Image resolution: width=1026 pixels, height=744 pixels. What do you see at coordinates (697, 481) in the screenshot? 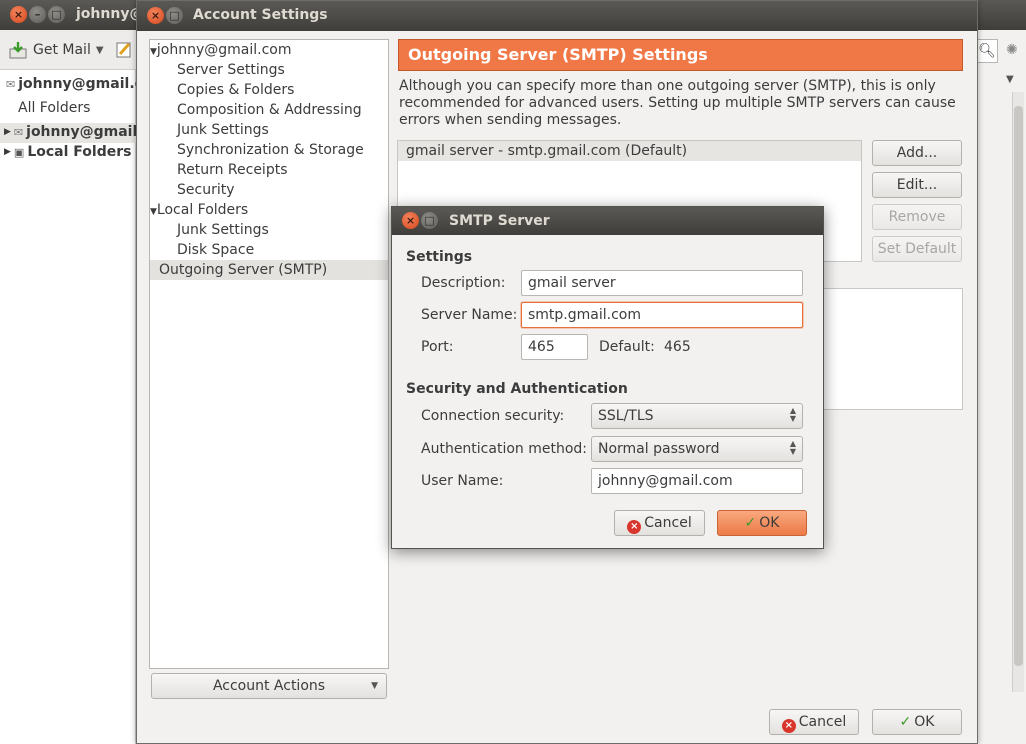
I see `user-name-field: johnny@gmail.com` at bounding box center [697, 481].